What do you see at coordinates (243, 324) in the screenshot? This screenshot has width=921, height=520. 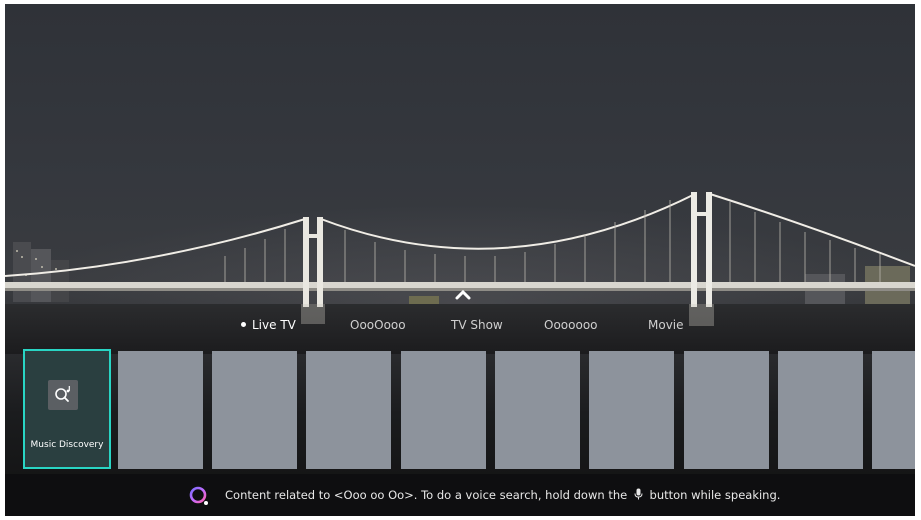 I see `active-dot-icon` at bounding box center [243, 324].